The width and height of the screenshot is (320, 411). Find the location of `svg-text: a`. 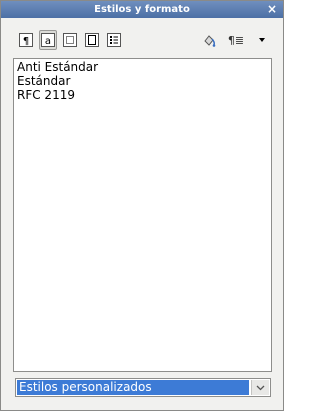

svg-text: a is located at coordinates (48, 41).